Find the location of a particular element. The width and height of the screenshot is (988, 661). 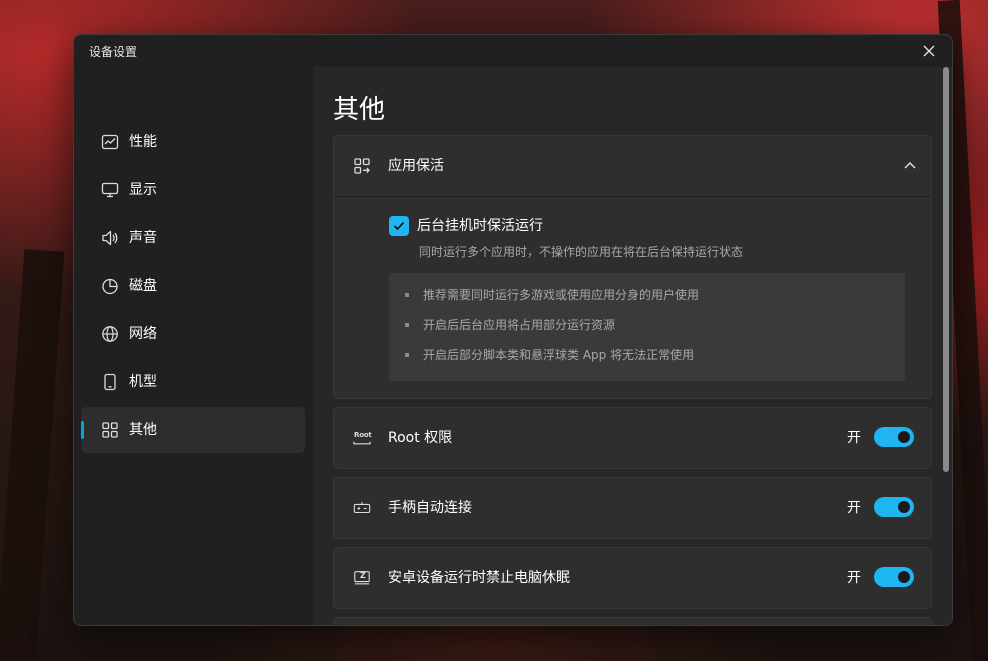

root-setting-row: Root Root 权限 开 is located at coordinates (632, 438).